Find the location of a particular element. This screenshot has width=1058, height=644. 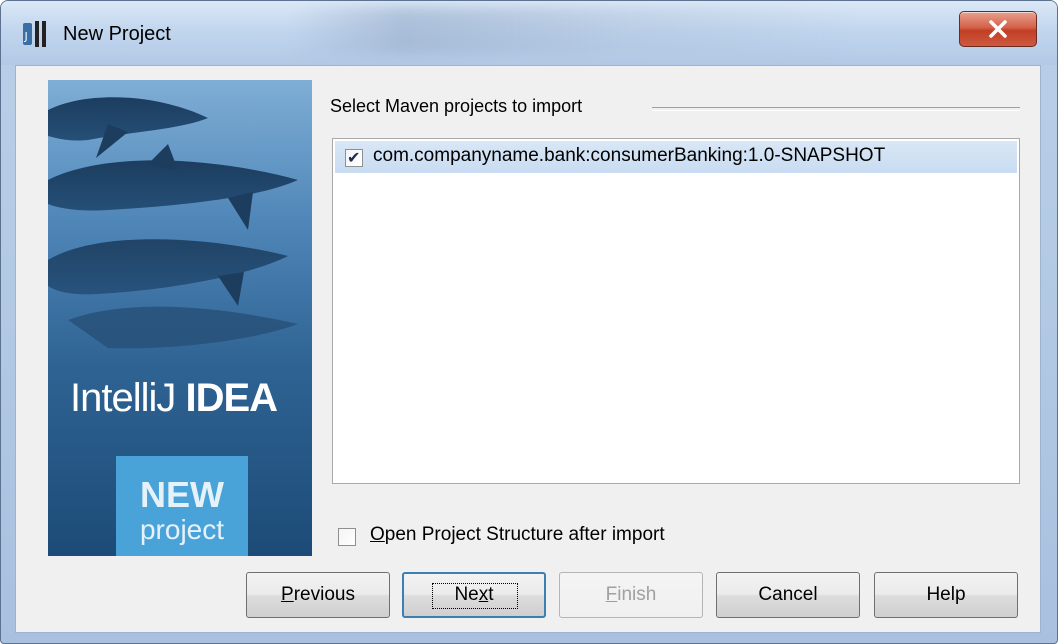

badge-project: project is located at coordinates (182, 529).